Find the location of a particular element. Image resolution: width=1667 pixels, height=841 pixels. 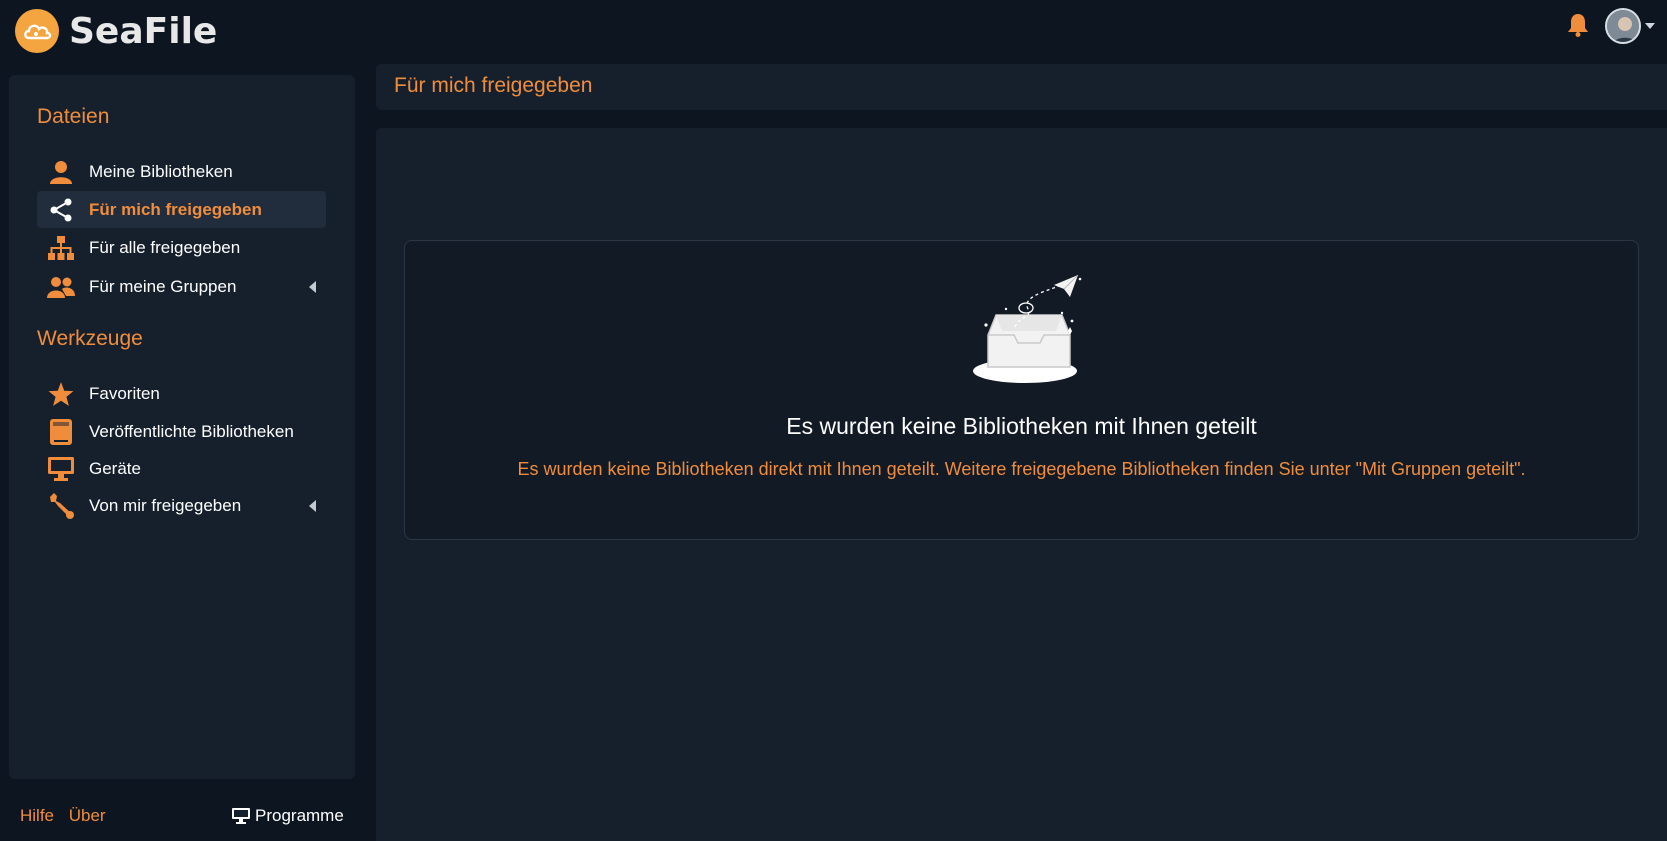

share-icon is located at coordinates (61, 210).